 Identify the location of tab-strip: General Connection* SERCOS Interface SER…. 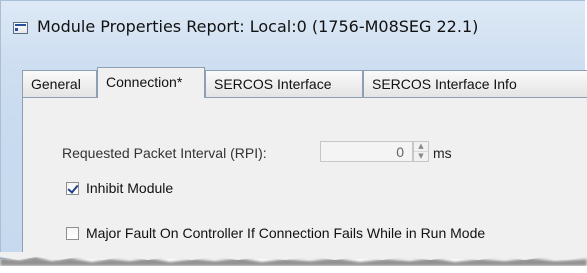
(304, 82).